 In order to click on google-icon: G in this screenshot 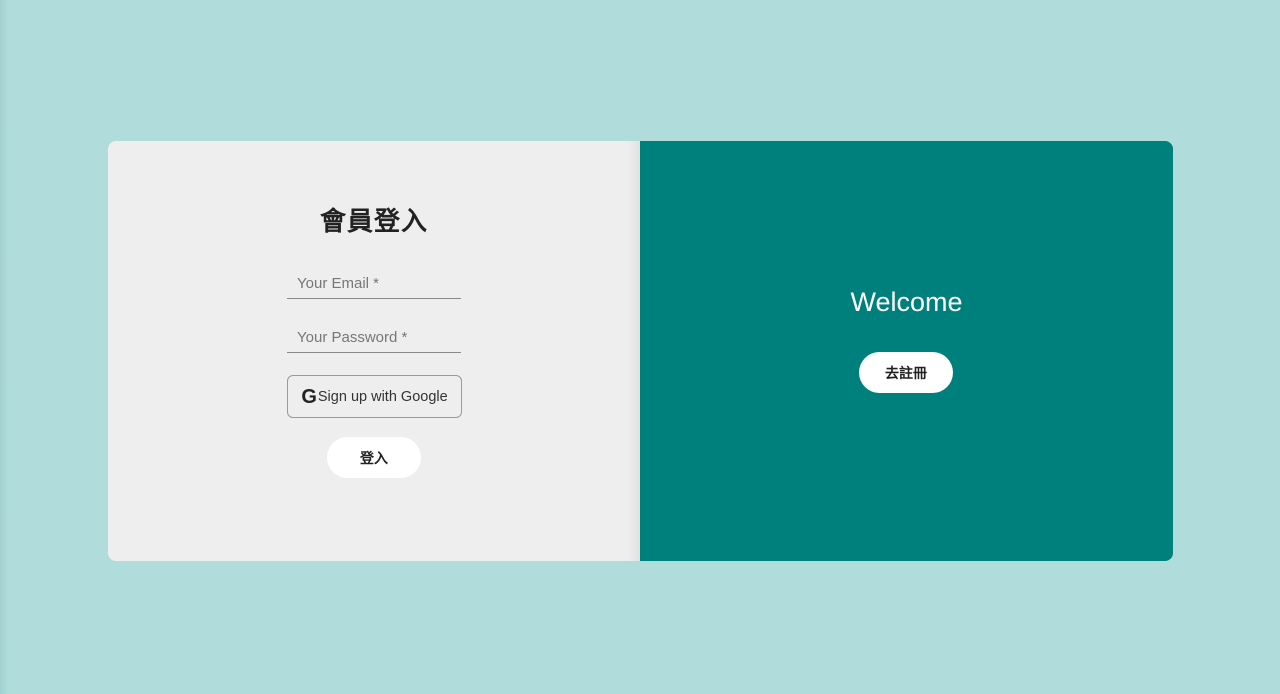, I will do `click(309, 396)`.